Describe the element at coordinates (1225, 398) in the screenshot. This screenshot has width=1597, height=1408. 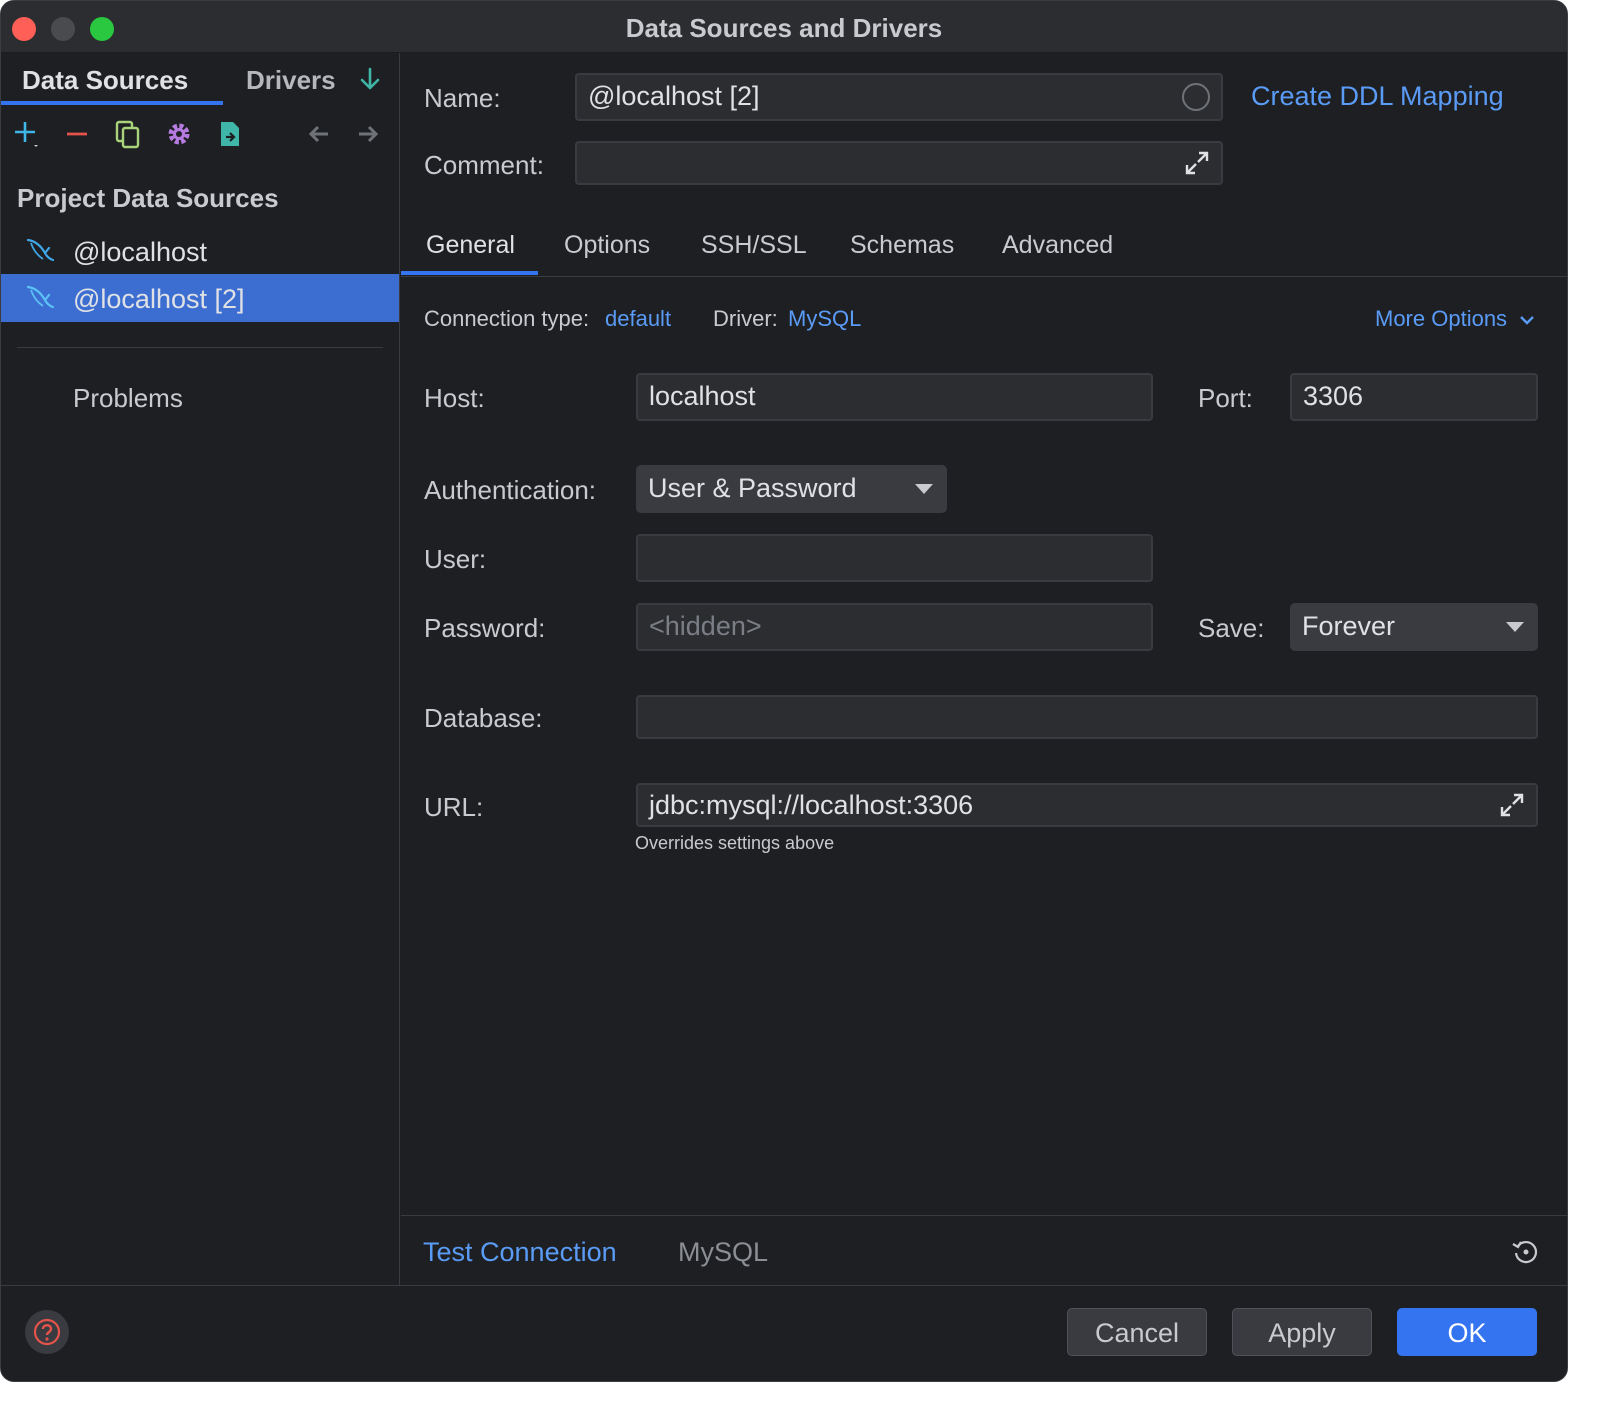
I see `port-label: Port:` at that location.